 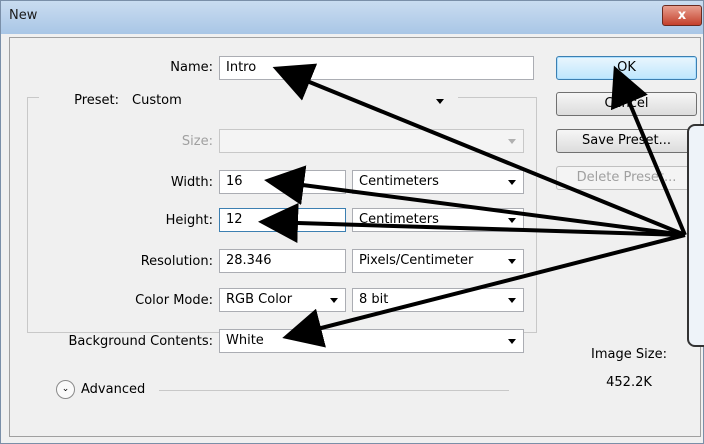 I want to click on name-field: Intro, so click(x=376, y=68).